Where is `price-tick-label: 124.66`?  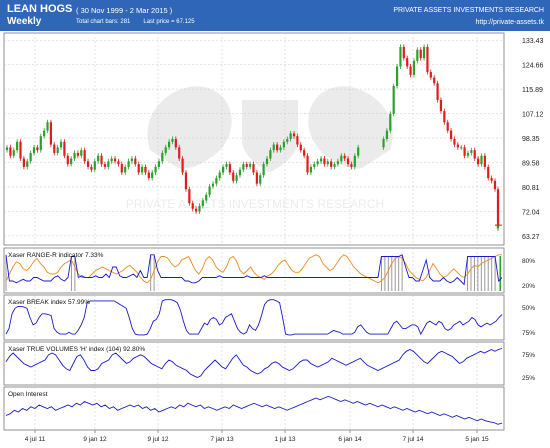
price-tick-label: 124.66 is located at coordinates (533, 66).